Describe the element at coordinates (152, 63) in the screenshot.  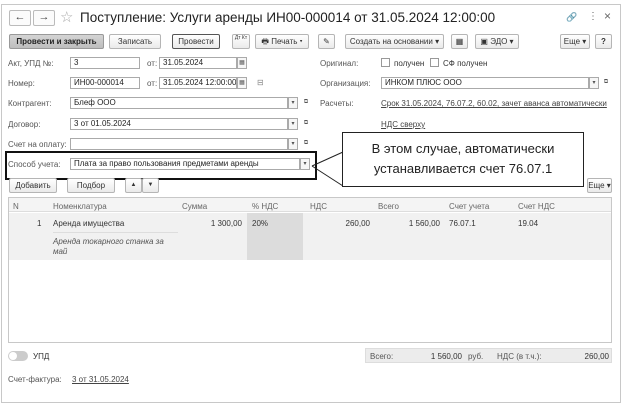
I see `act-from-label: от:` at that location.